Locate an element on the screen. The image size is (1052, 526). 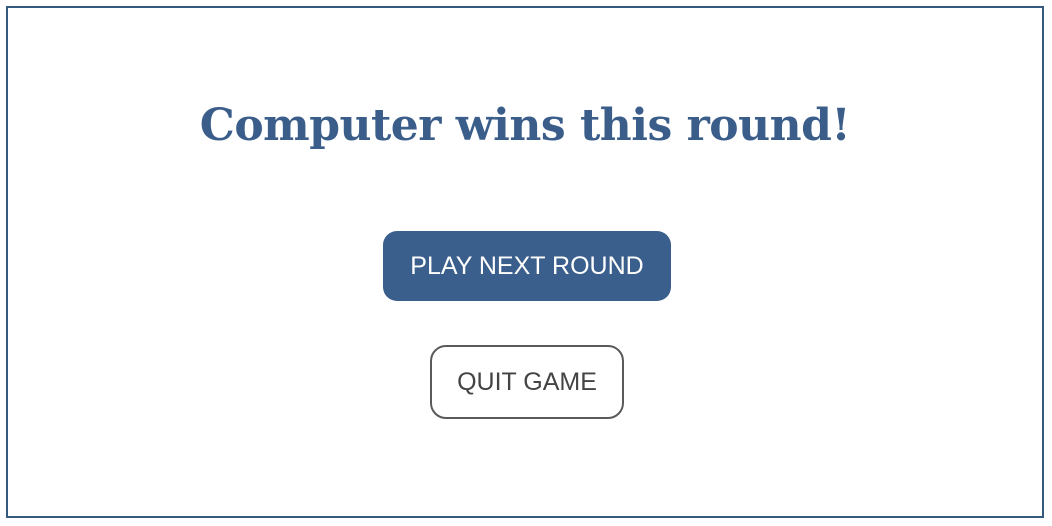
quit-game-button: QUIT GAME is located at coordinates (527, 382).